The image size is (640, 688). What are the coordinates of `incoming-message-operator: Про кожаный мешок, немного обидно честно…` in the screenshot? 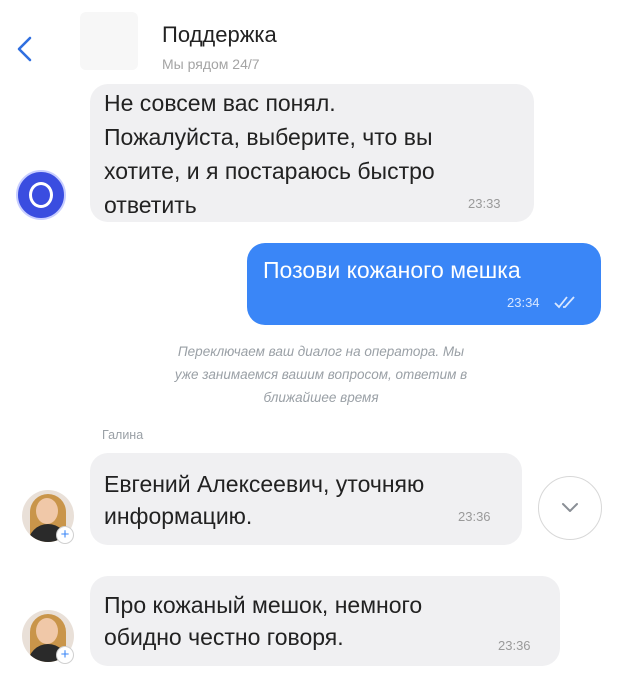 It's located at (325, 621).